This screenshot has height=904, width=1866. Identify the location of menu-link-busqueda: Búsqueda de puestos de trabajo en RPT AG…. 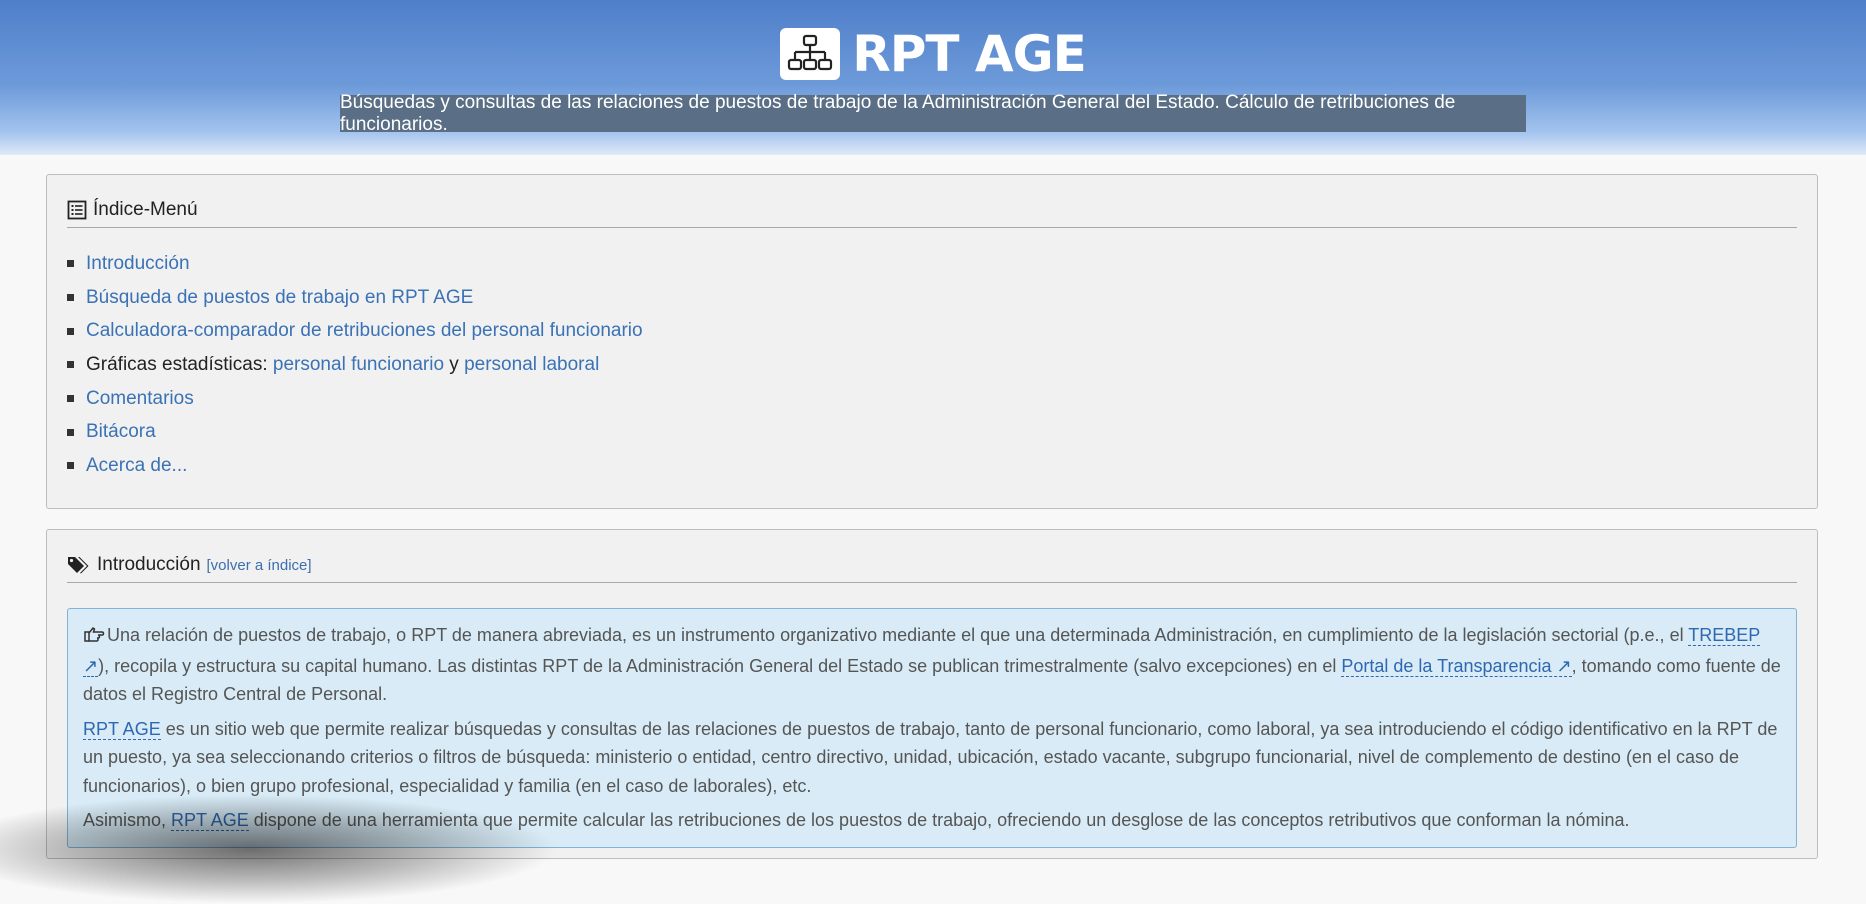
(279, 298).